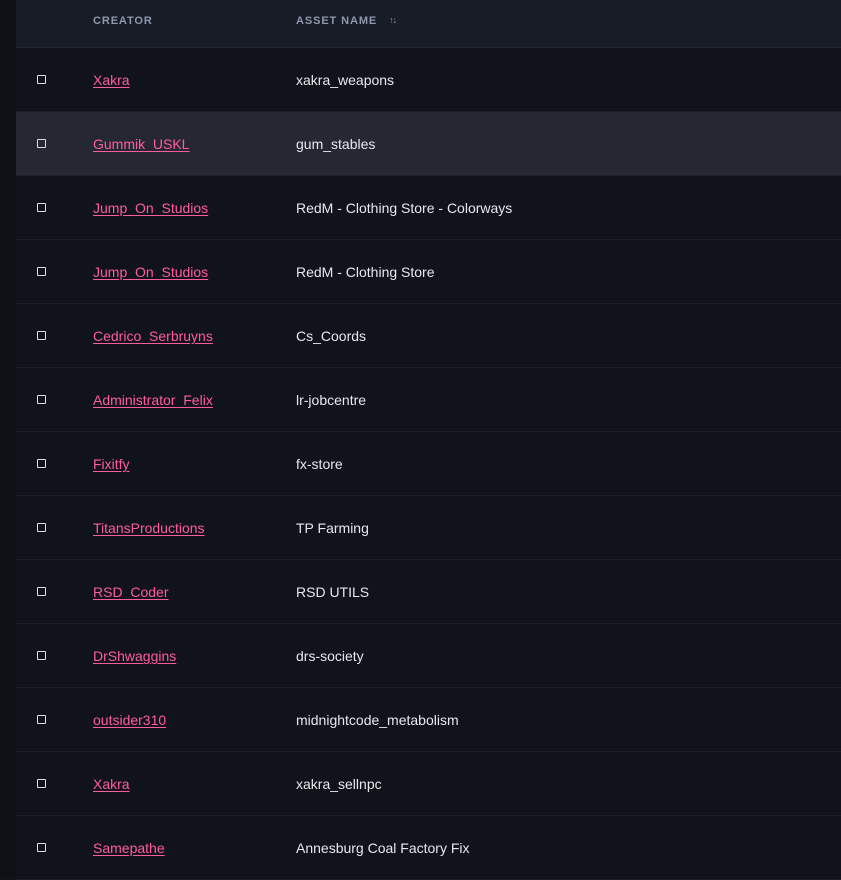 This screenshot has height=880, width=841. I want to click on creator-link: Gummik_USKL, so click(141, 144).